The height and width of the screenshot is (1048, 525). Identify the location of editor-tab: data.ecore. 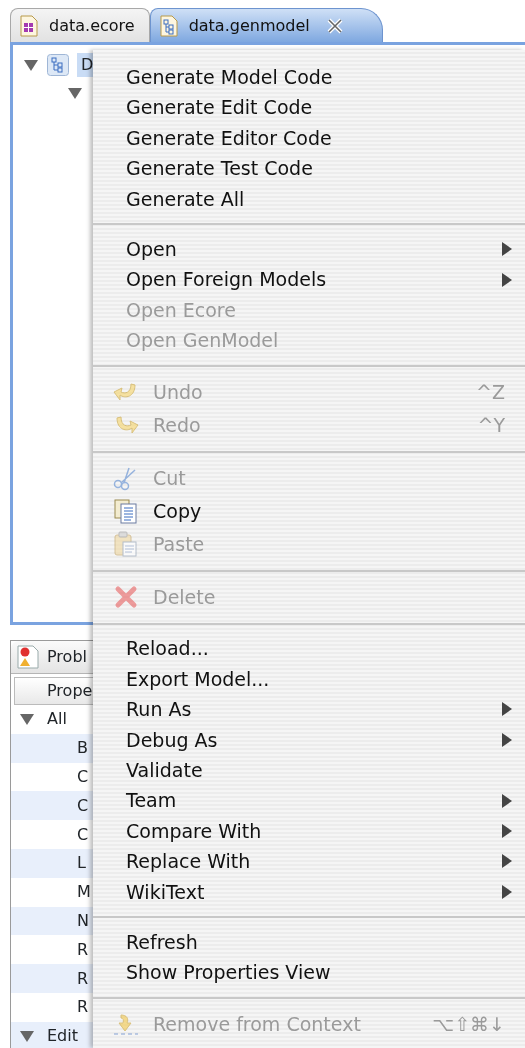
(80, 25).